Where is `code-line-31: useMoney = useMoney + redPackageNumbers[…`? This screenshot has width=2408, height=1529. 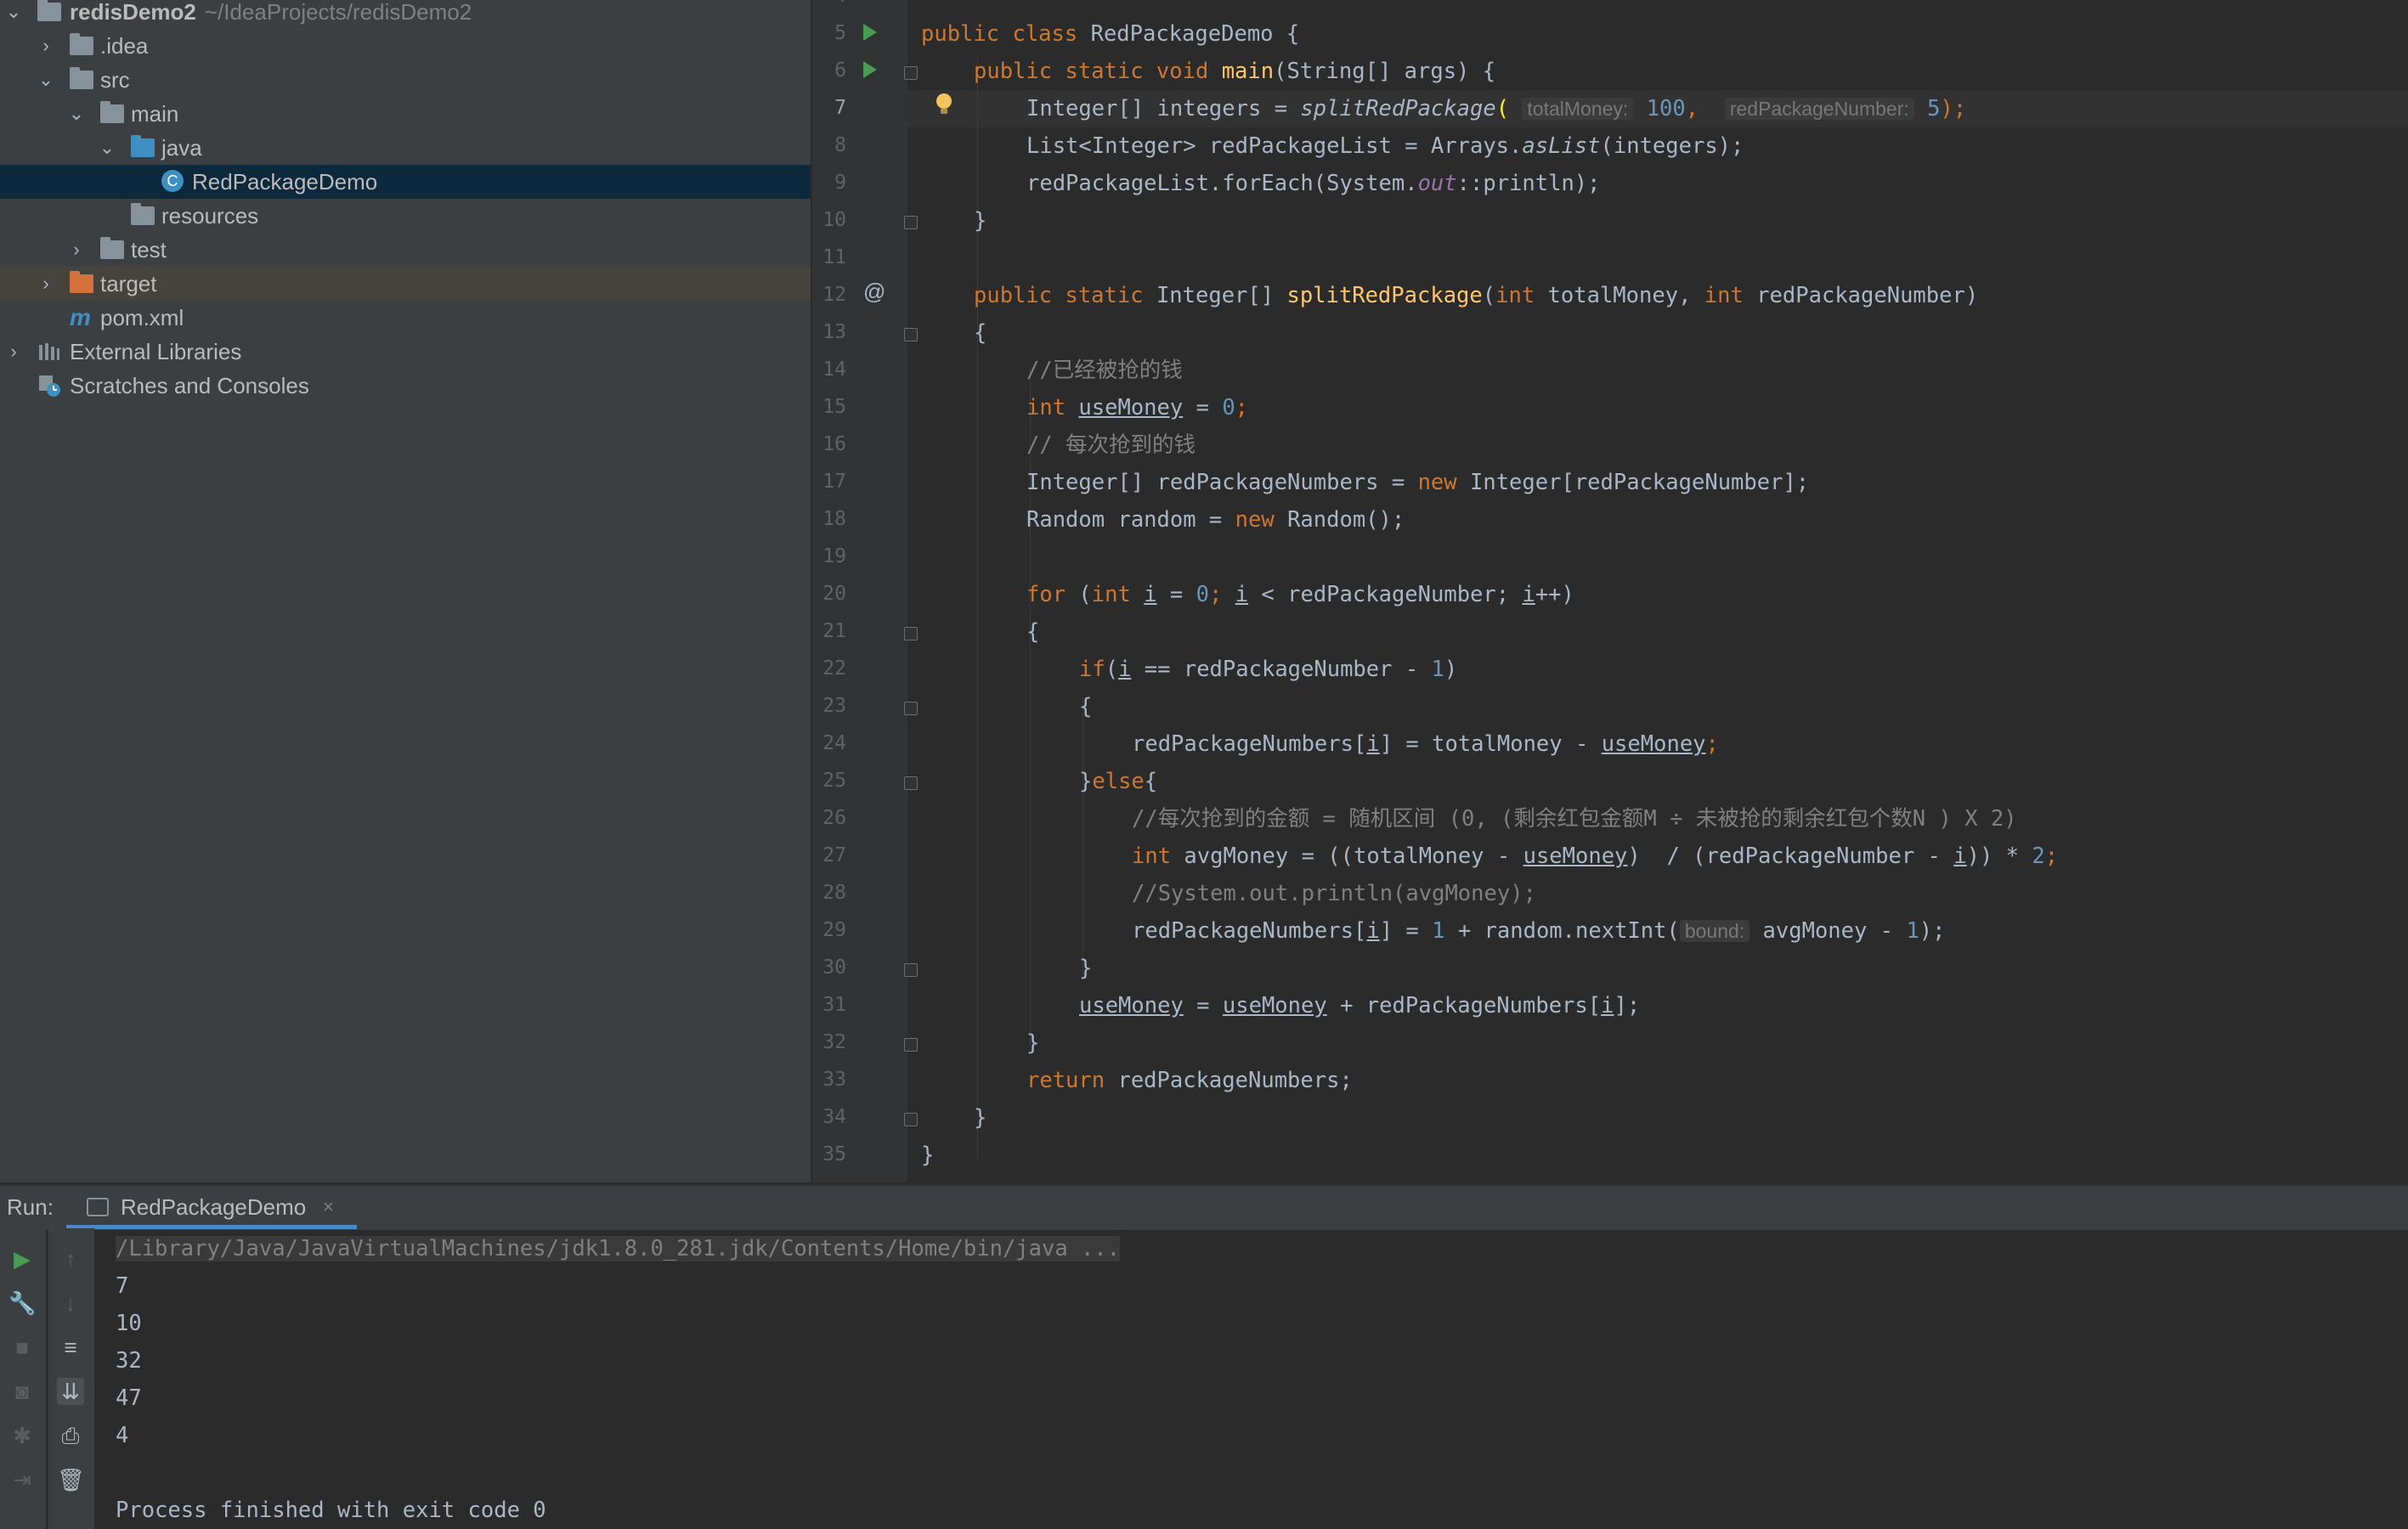 code-line-31: useMoney = useMoney + redPackageNumbers[… is located at coordinates (1359, 1006).